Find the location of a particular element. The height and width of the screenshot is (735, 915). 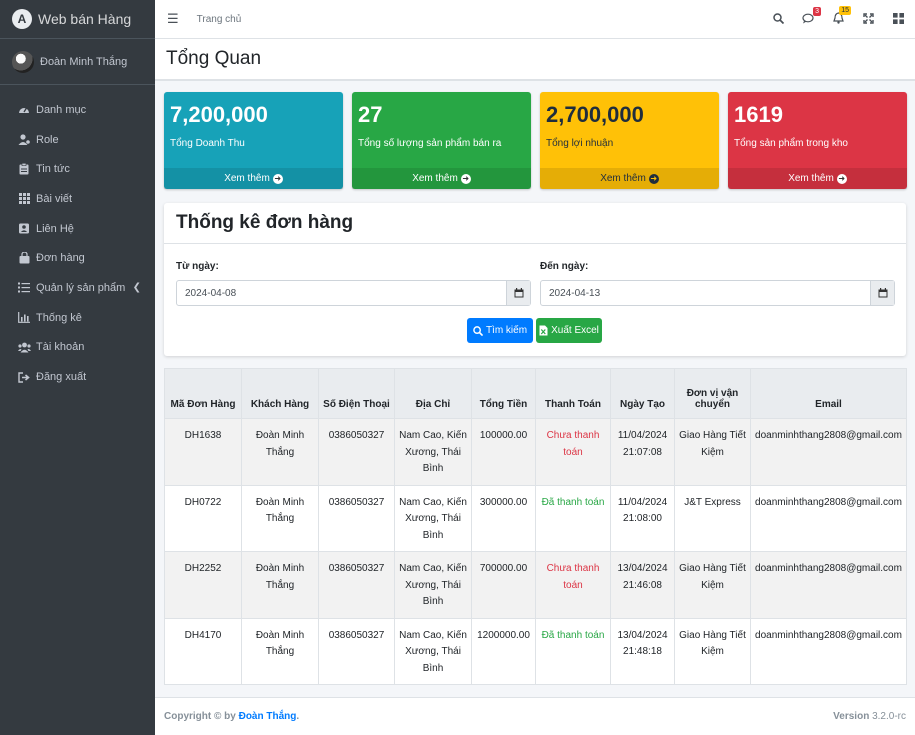

sidebar-item-tin-tuc: Tin tức is located at coordinates (77, 169).